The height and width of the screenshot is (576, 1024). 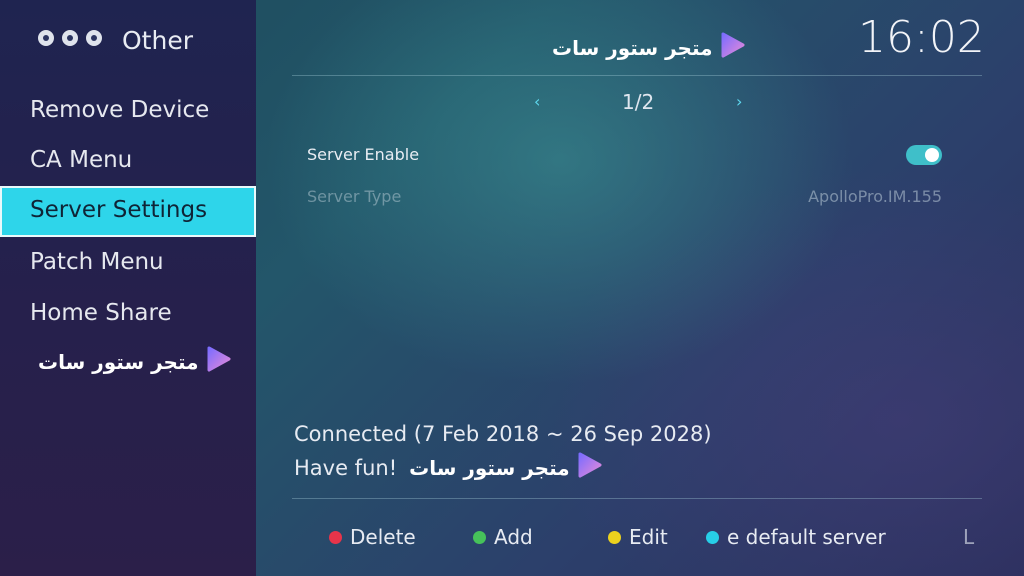 I want to click on delete-label: Delete, so click(x=383, y=537).